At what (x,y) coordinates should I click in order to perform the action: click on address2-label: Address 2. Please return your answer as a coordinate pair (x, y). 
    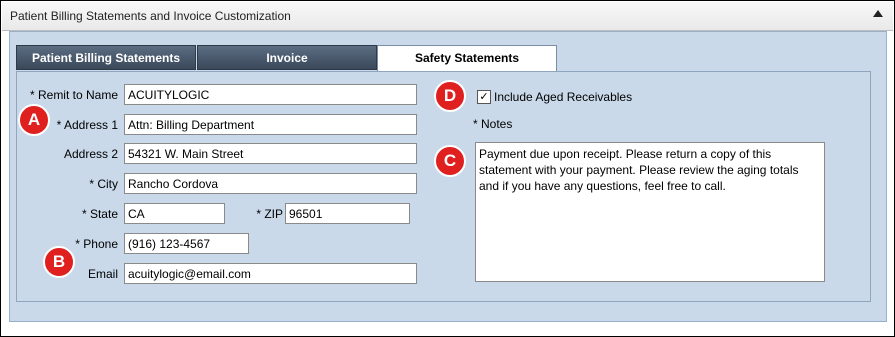
    Looking at the image, I should click on (90, 154).